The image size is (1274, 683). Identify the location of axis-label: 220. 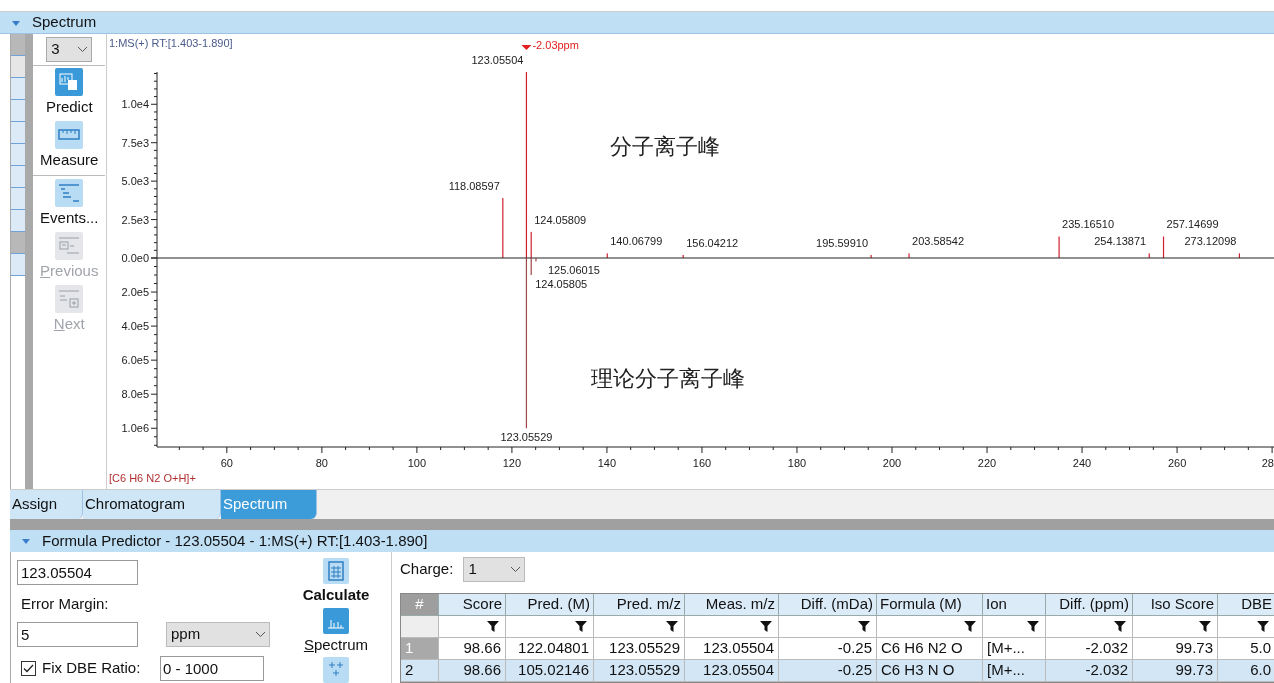
(987, 463).